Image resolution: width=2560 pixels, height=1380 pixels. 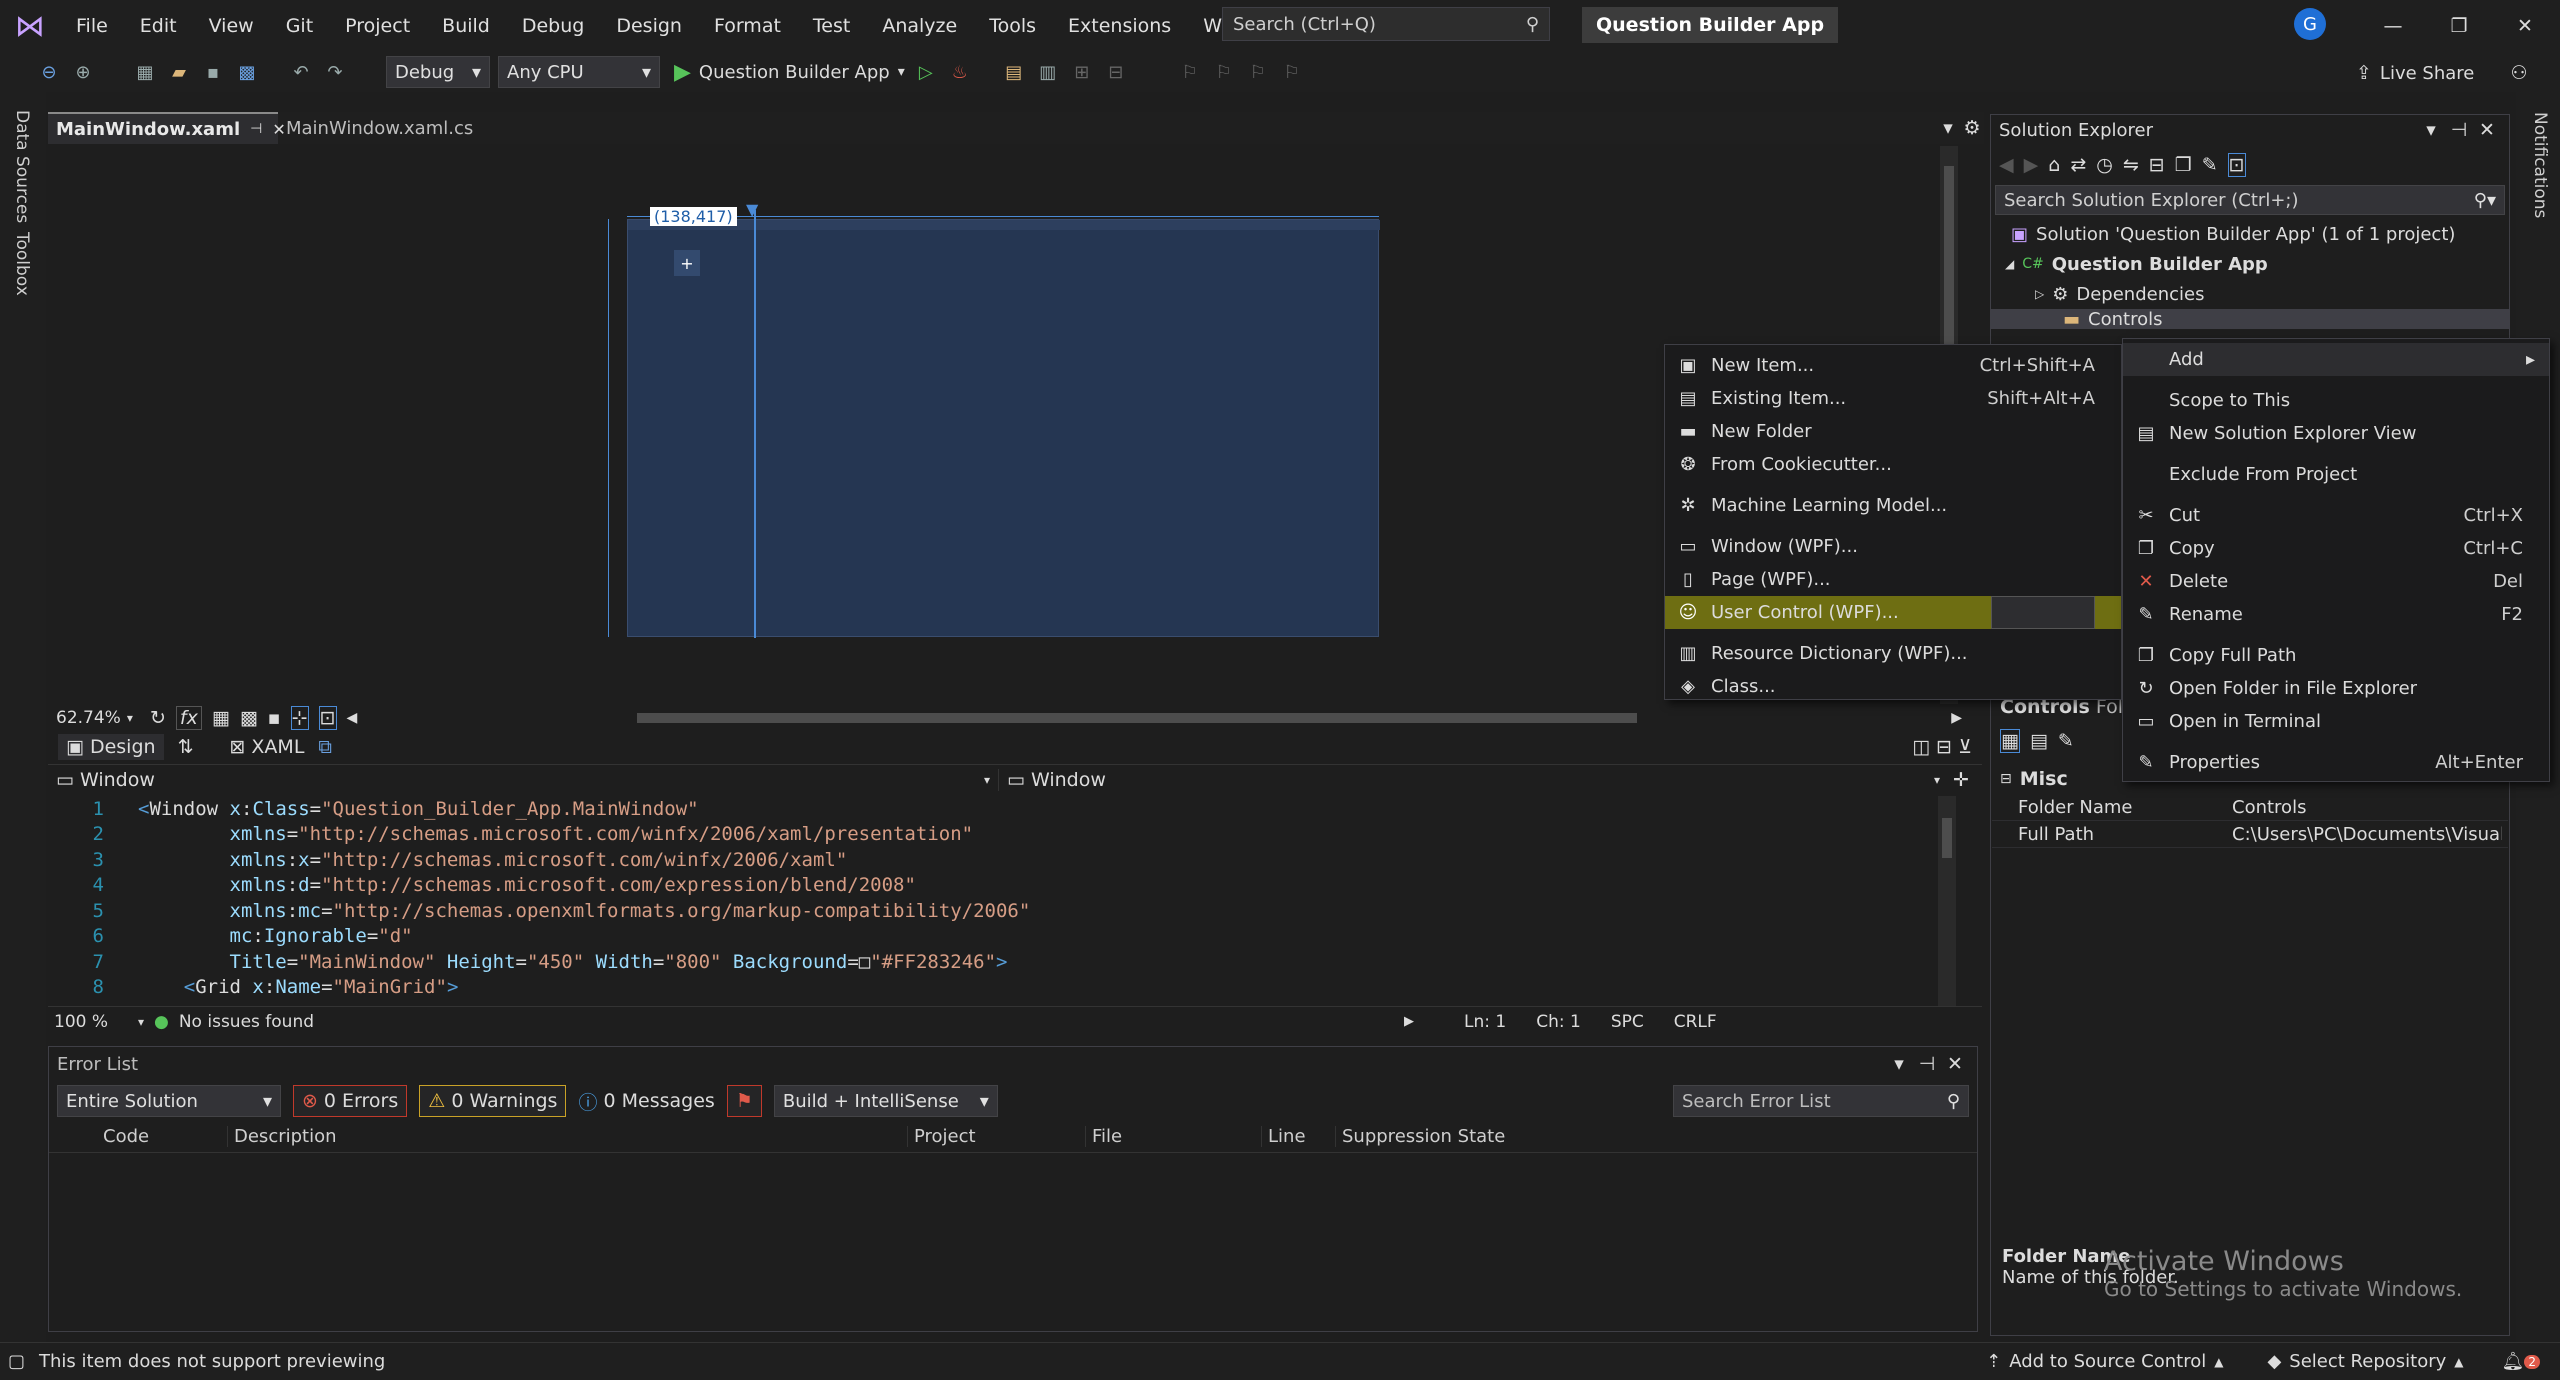 I want to click on bookmark-icon: ⚐, so click(x=1190, y=72).